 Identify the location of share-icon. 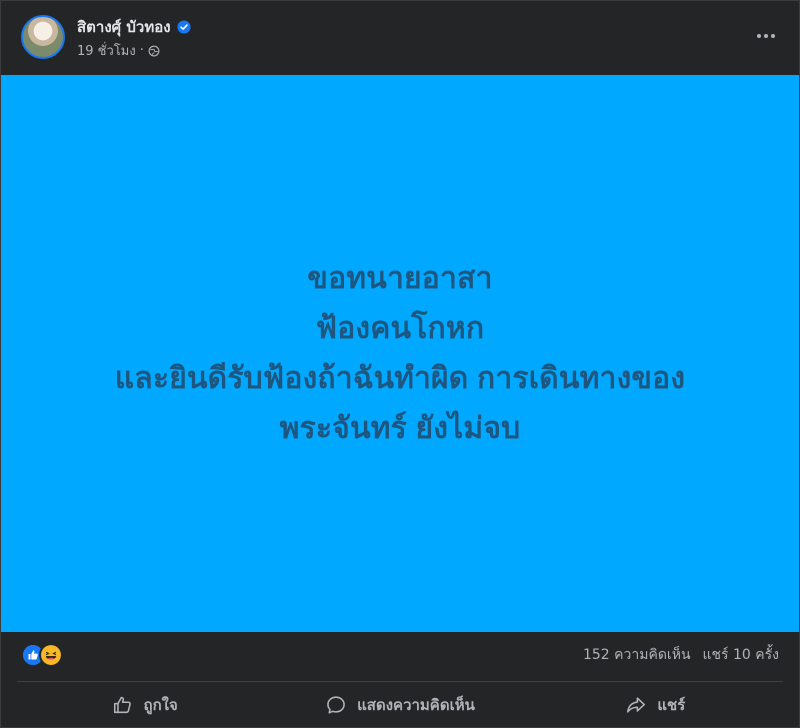
(636, 705).